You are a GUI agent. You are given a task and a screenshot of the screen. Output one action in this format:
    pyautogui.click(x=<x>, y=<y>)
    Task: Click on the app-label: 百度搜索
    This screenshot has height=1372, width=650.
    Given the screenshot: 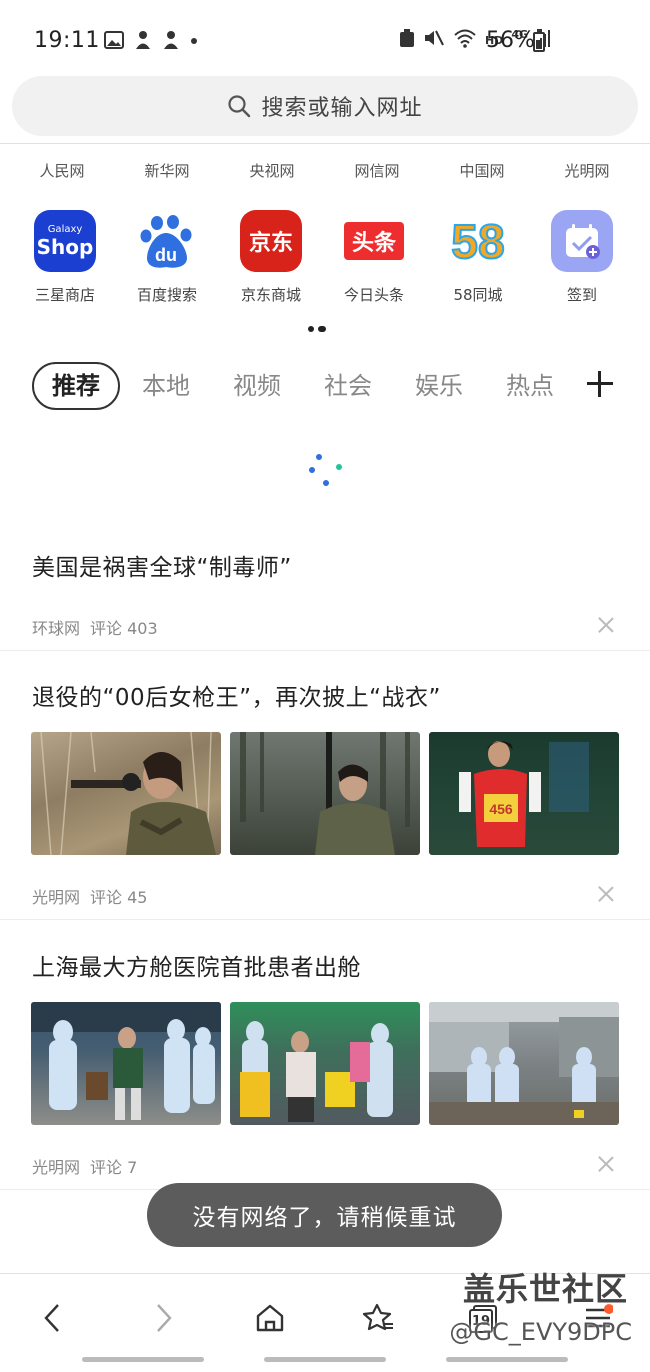 What is the action you would take?
    pyautogui.click(x=166, y=295)
    